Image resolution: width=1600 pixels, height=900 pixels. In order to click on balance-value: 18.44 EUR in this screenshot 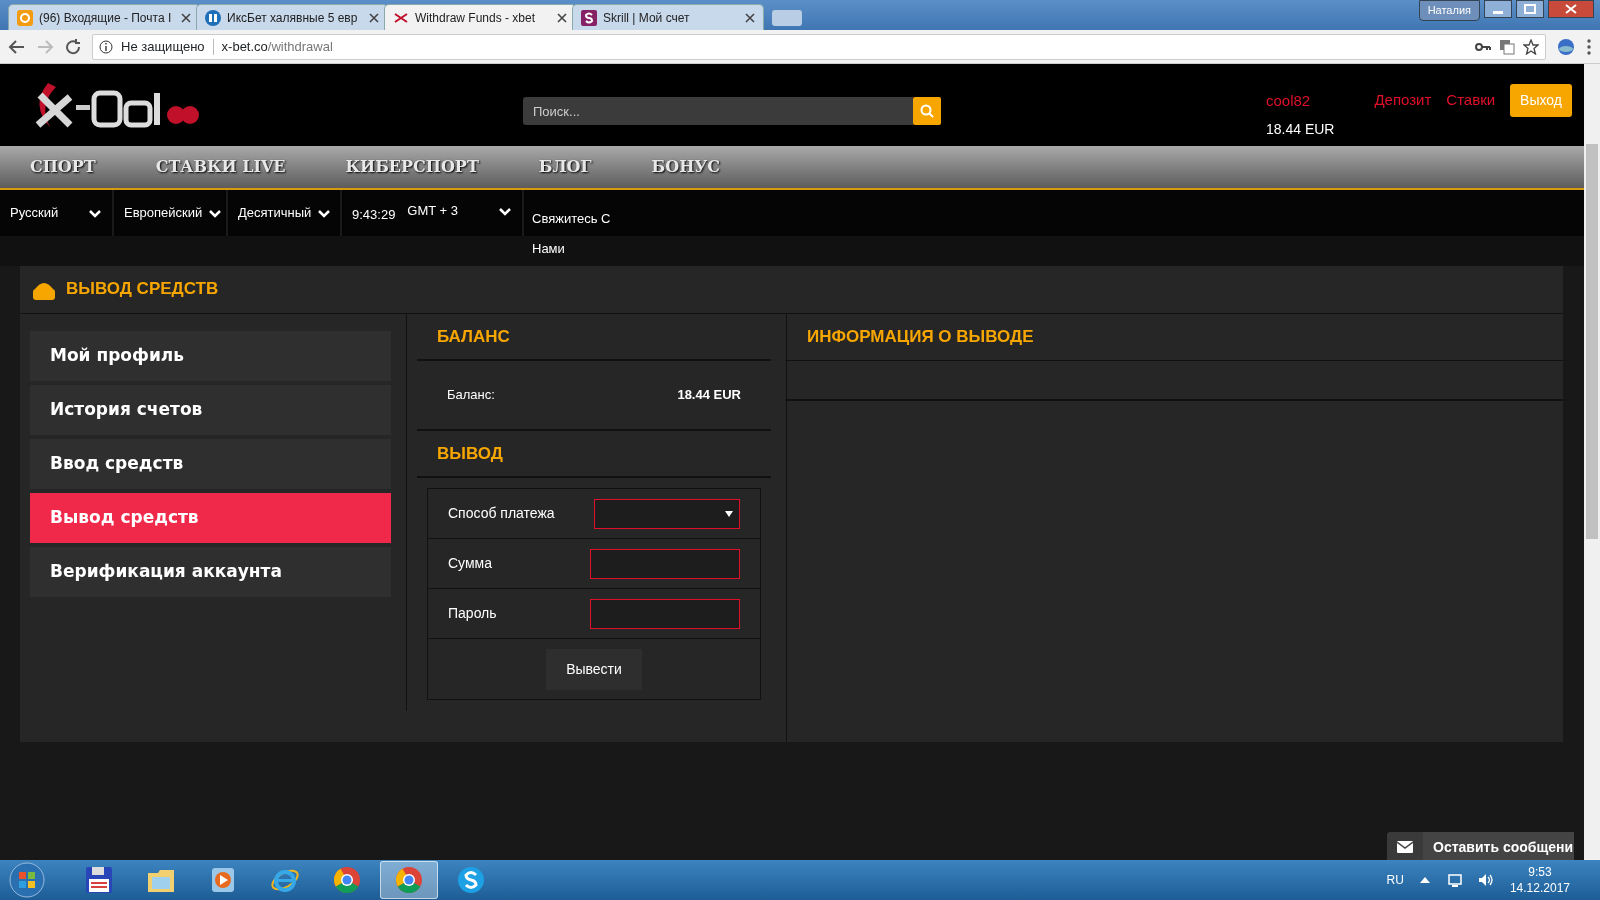, I will do `click(709, 395)`.